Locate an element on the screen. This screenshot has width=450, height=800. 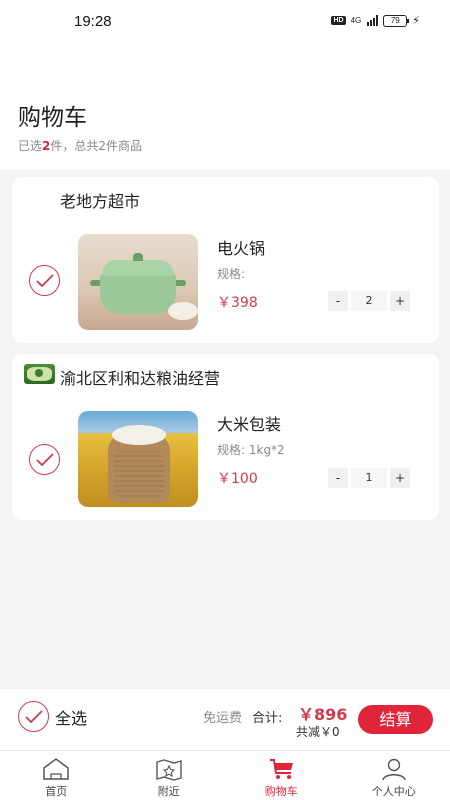
status-bar: 19:28 HD 4G 79 ⚡ is located at coordinates (225, 22).